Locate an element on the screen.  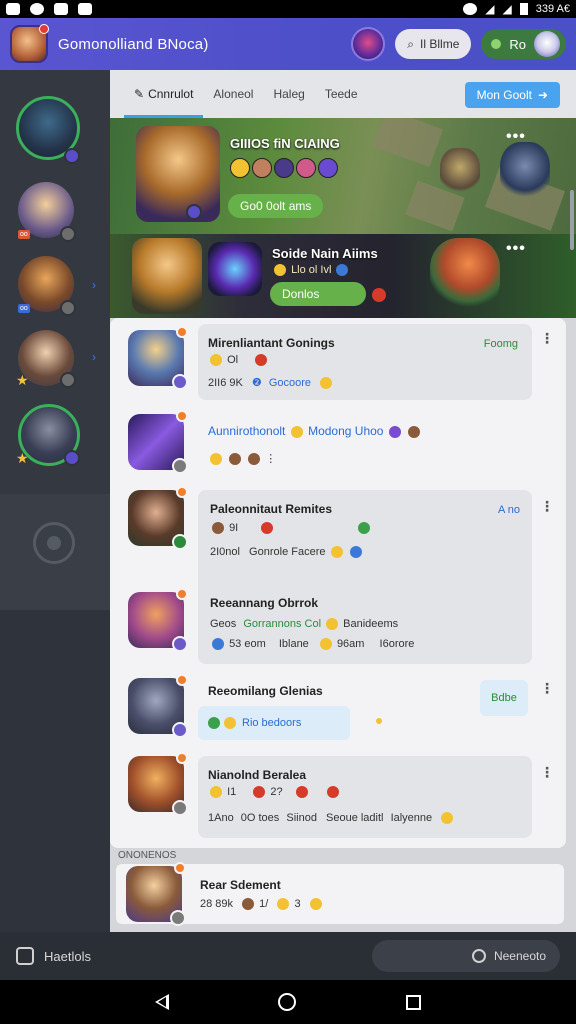
tab-0: ✎ Cnnrulot is located at coordinates (164, 94).